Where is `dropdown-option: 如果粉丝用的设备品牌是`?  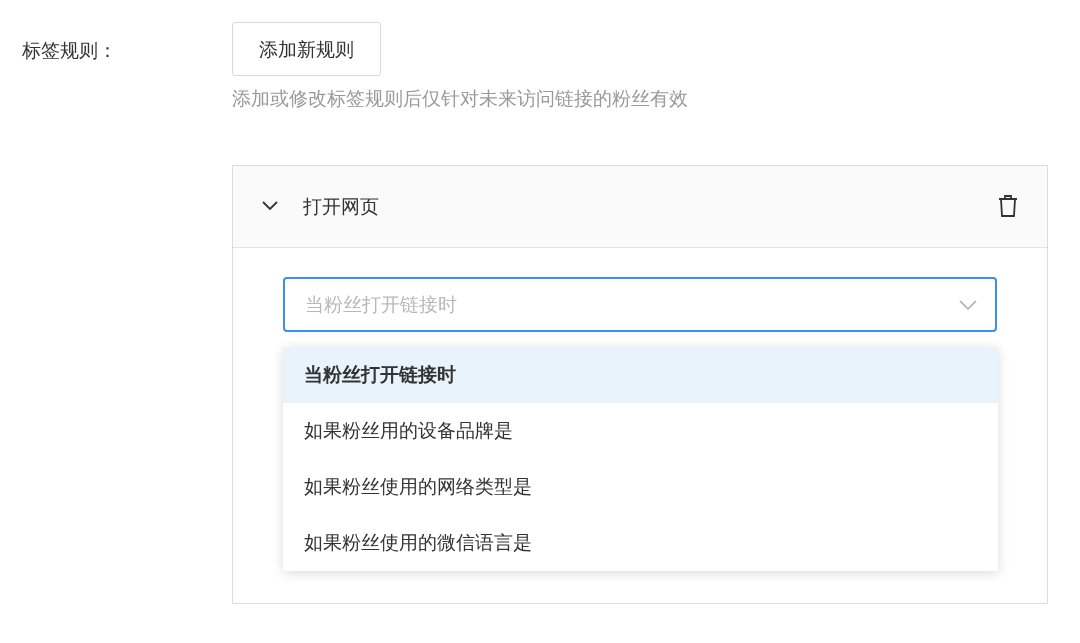 dropdown-option: 如果粉丝用的设备品牌是 is located at coordinates (640, 430).